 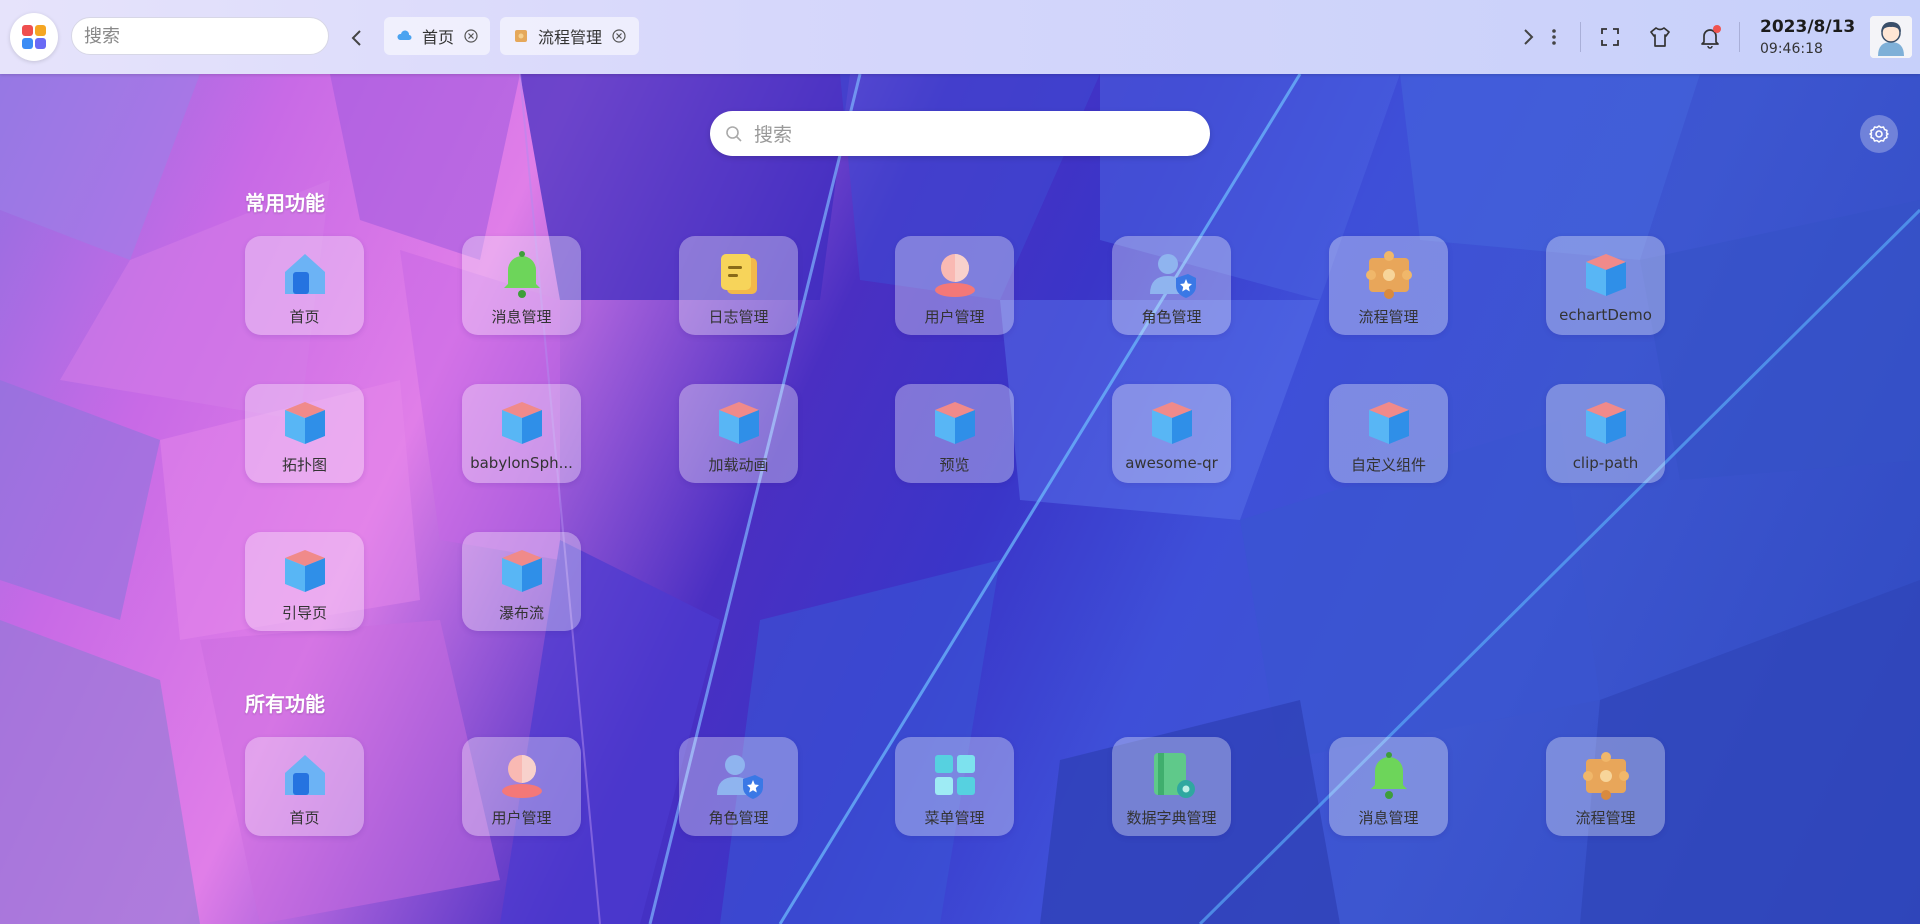 What do you see at coordinates (200, 36) in the screenshot?
I see `top-search-input` at bounding box center [200, 36].